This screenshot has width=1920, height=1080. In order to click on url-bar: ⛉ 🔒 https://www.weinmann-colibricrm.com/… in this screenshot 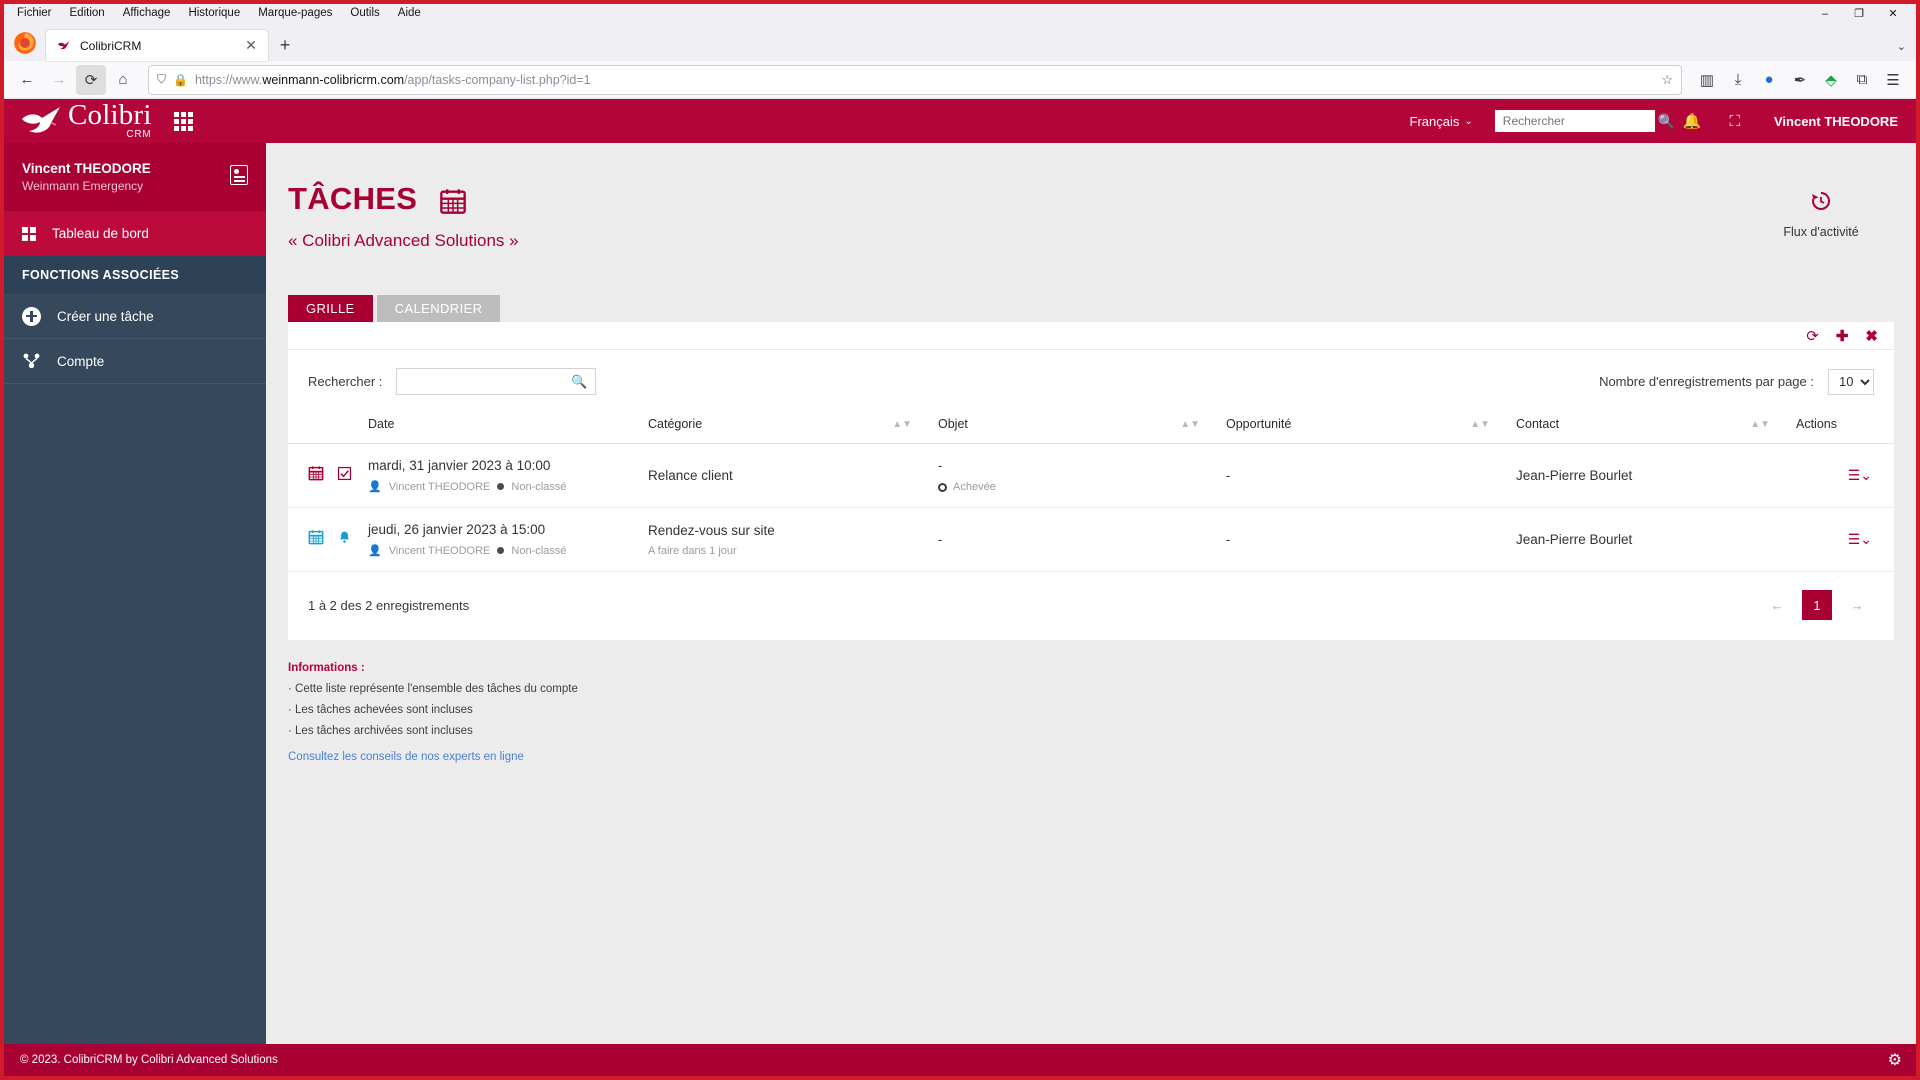, I will do `click(915, 79)`.